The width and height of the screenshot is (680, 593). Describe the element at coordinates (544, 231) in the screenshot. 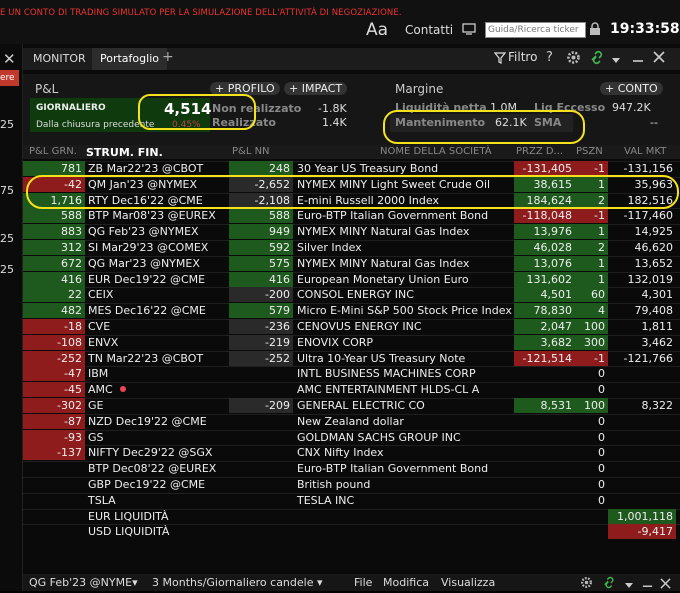

I see `cell-avg-price: 13,976` at that location.